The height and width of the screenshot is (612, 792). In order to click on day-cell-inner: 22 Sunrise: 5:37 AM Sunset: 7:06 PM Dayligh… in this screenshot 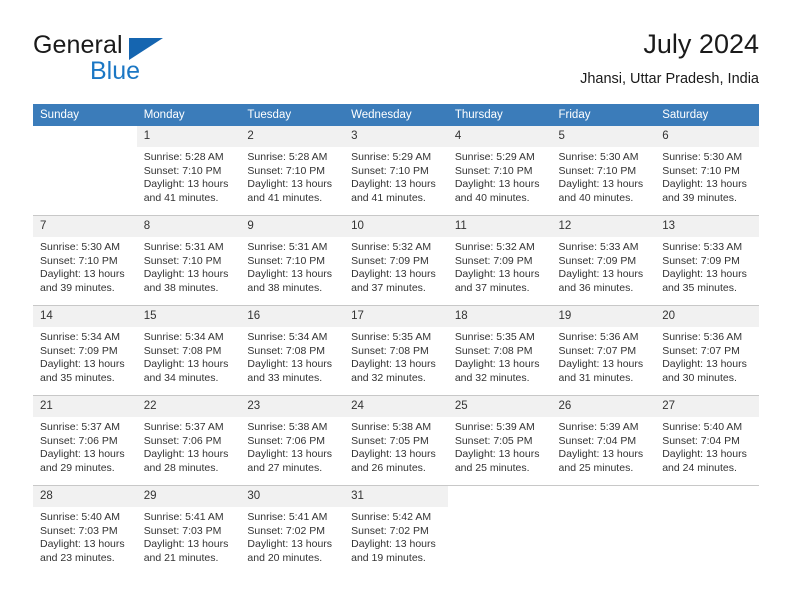, I will do `click(188, 440)`.